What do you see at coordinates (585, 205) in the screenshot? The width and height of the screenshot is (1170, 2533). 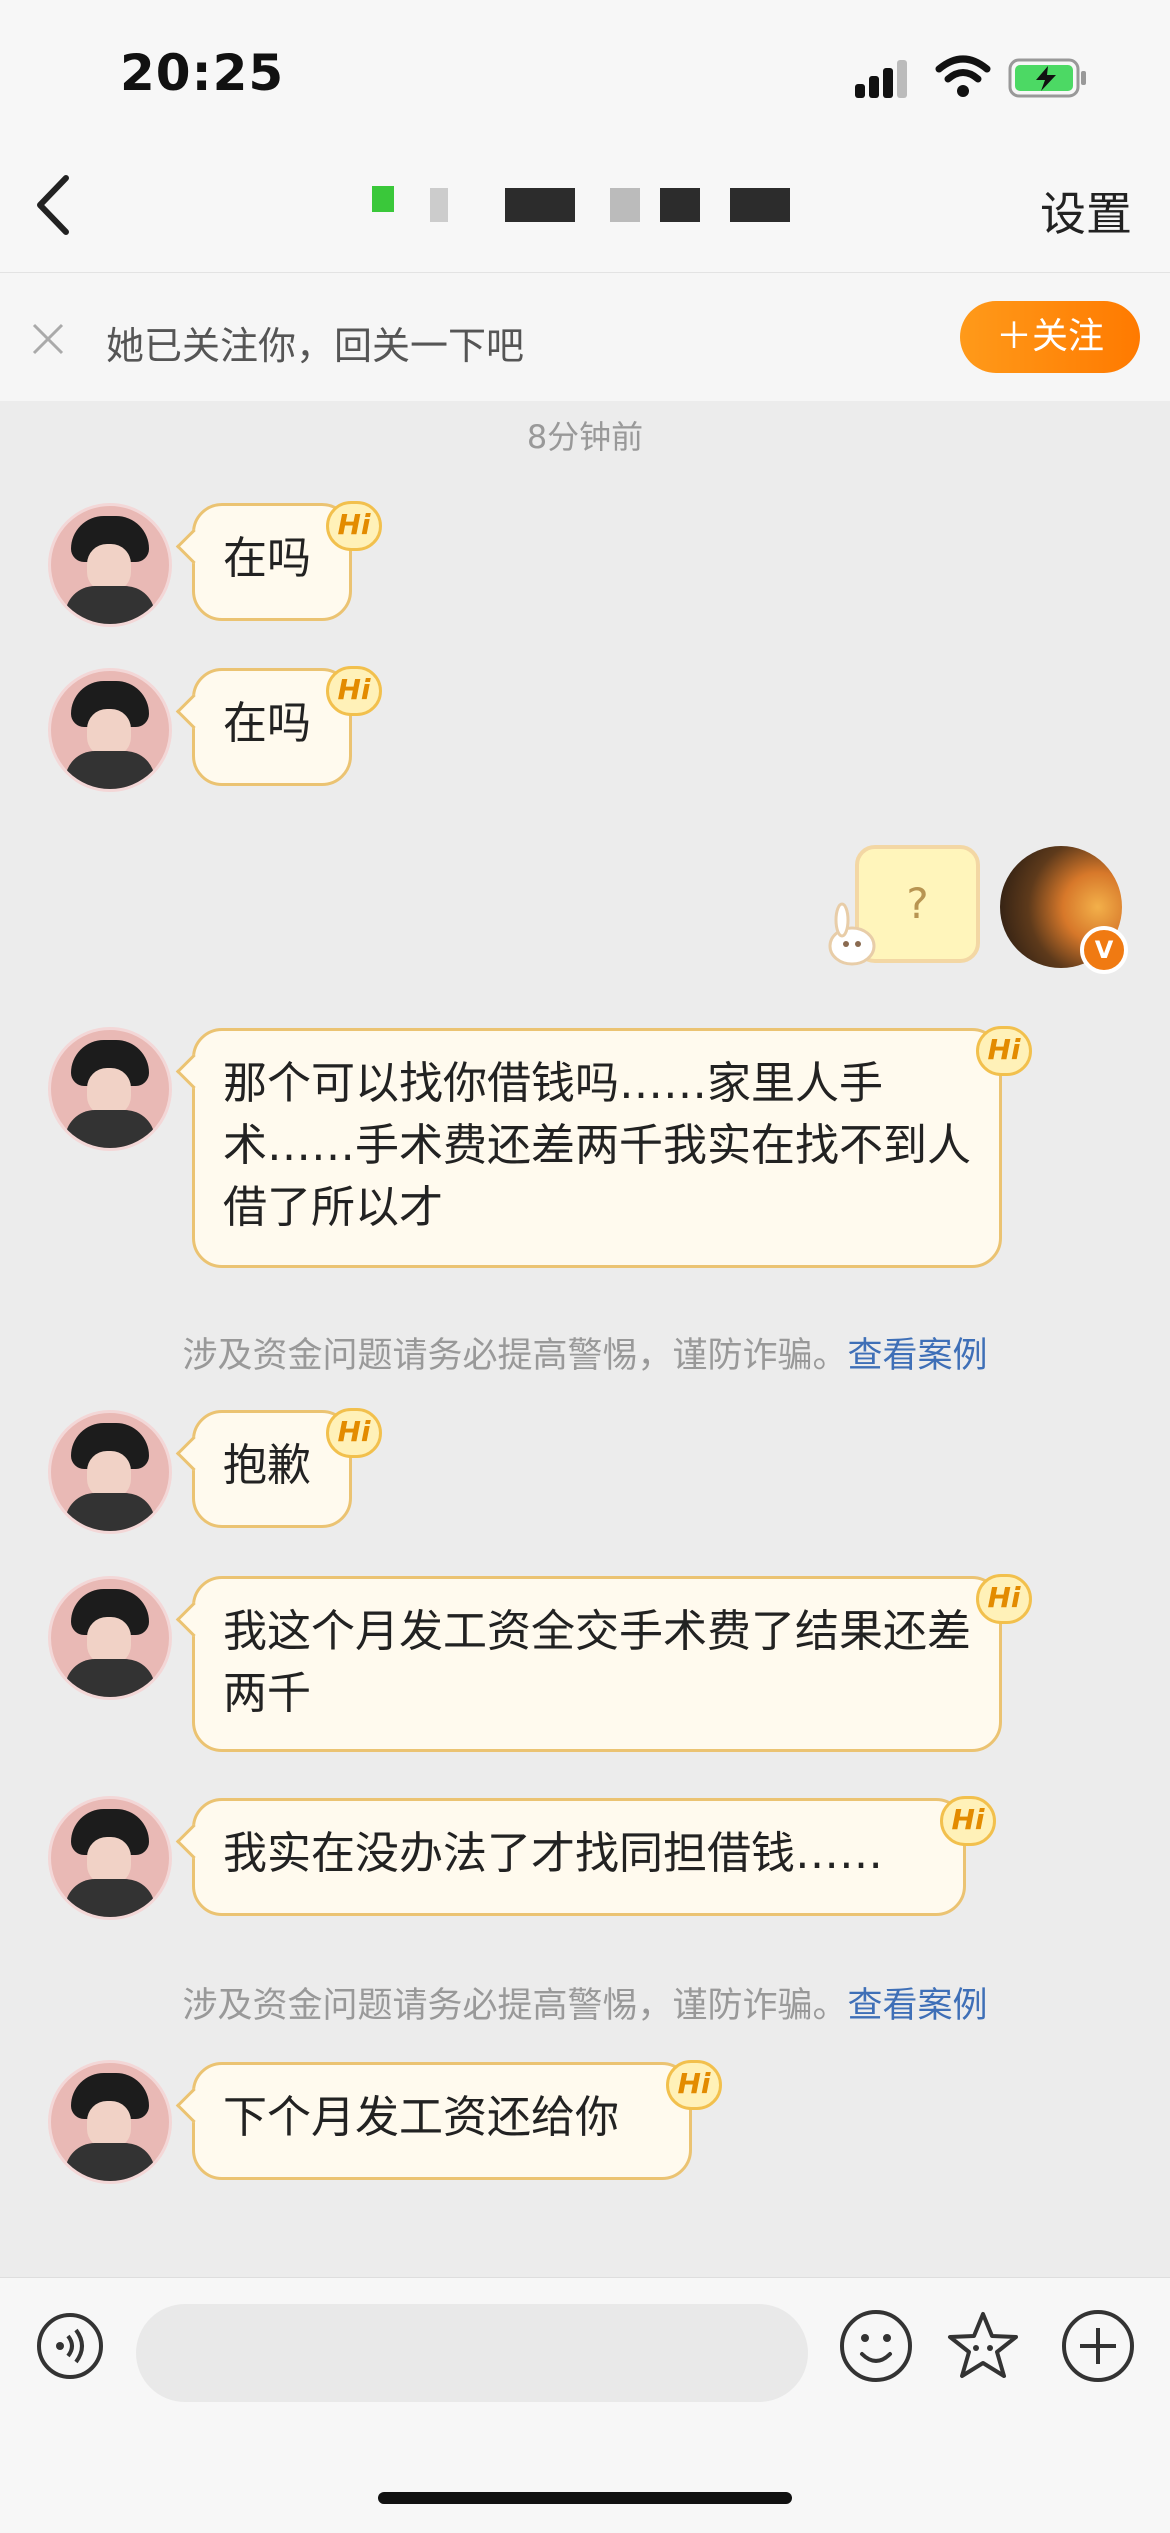 I see `chat-title-obscured` at bounding box center [585, 205].